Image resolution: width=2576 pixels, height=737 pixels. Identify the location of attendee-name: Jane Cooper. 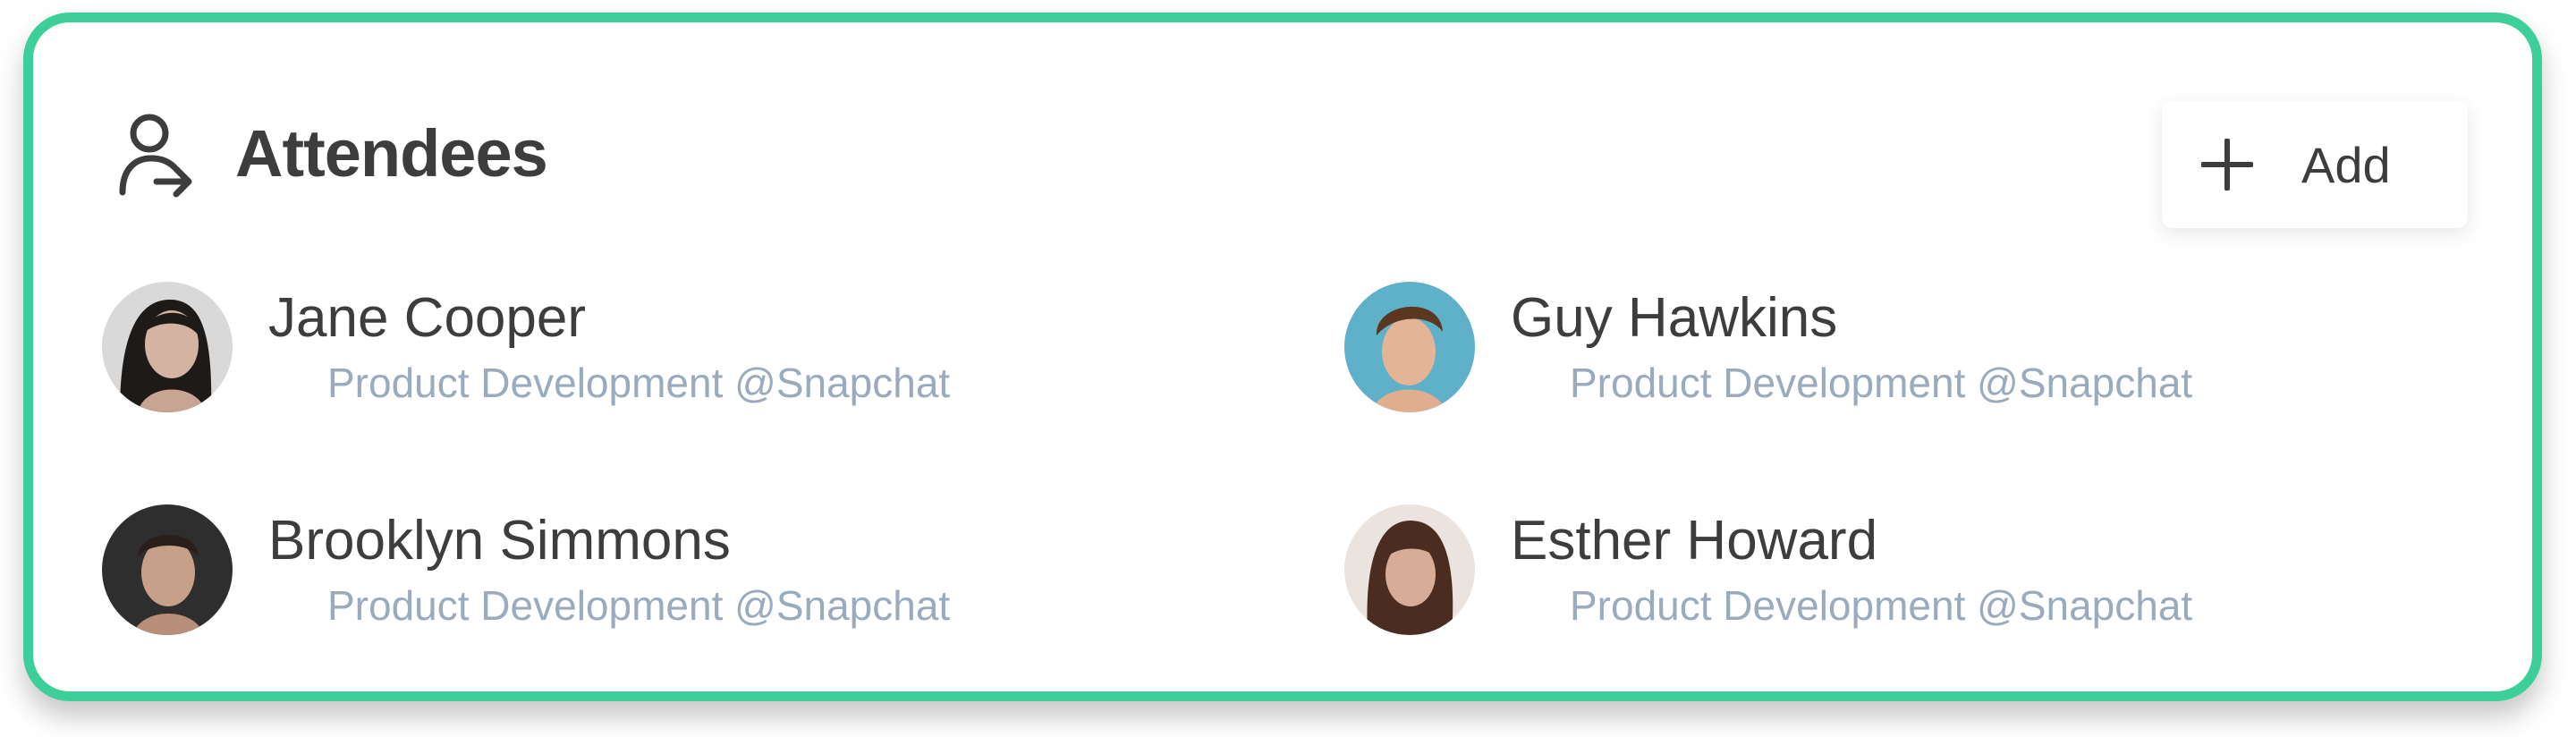
(427, 318).